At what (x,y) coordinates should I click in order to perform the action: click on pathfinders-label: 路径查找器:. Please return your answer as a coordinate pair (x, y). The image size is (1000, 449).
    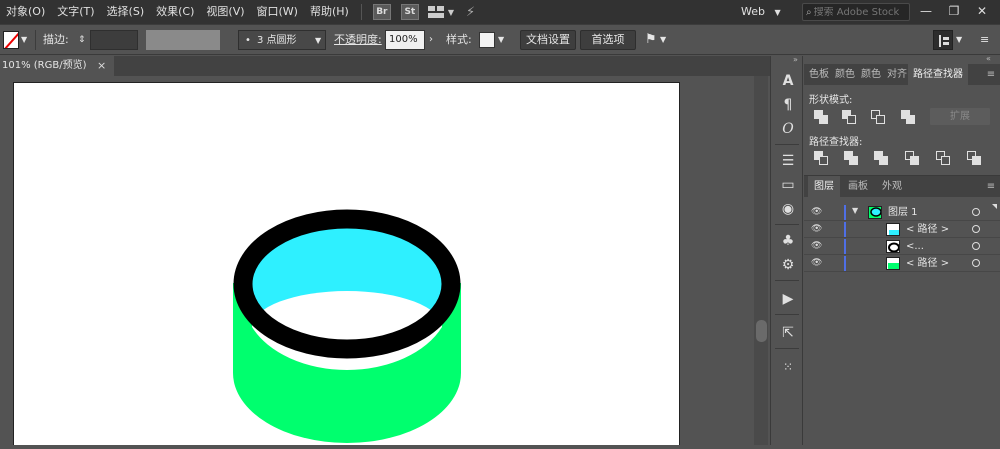
    Looking at the image, I should click on (836, 142).